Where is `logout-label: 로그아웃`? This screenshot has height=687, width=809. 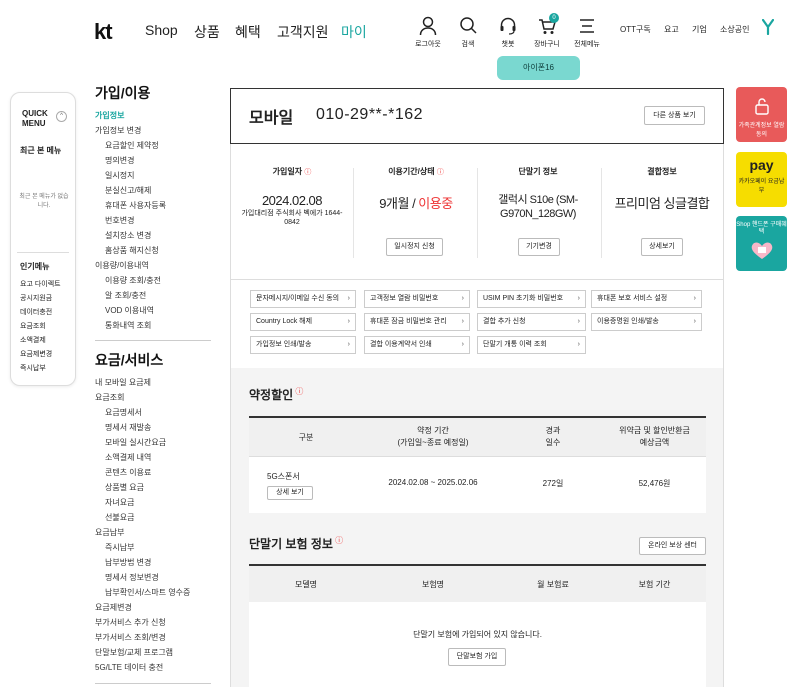 logout-label: 로그아웃 is located at coordinates (428, 44).